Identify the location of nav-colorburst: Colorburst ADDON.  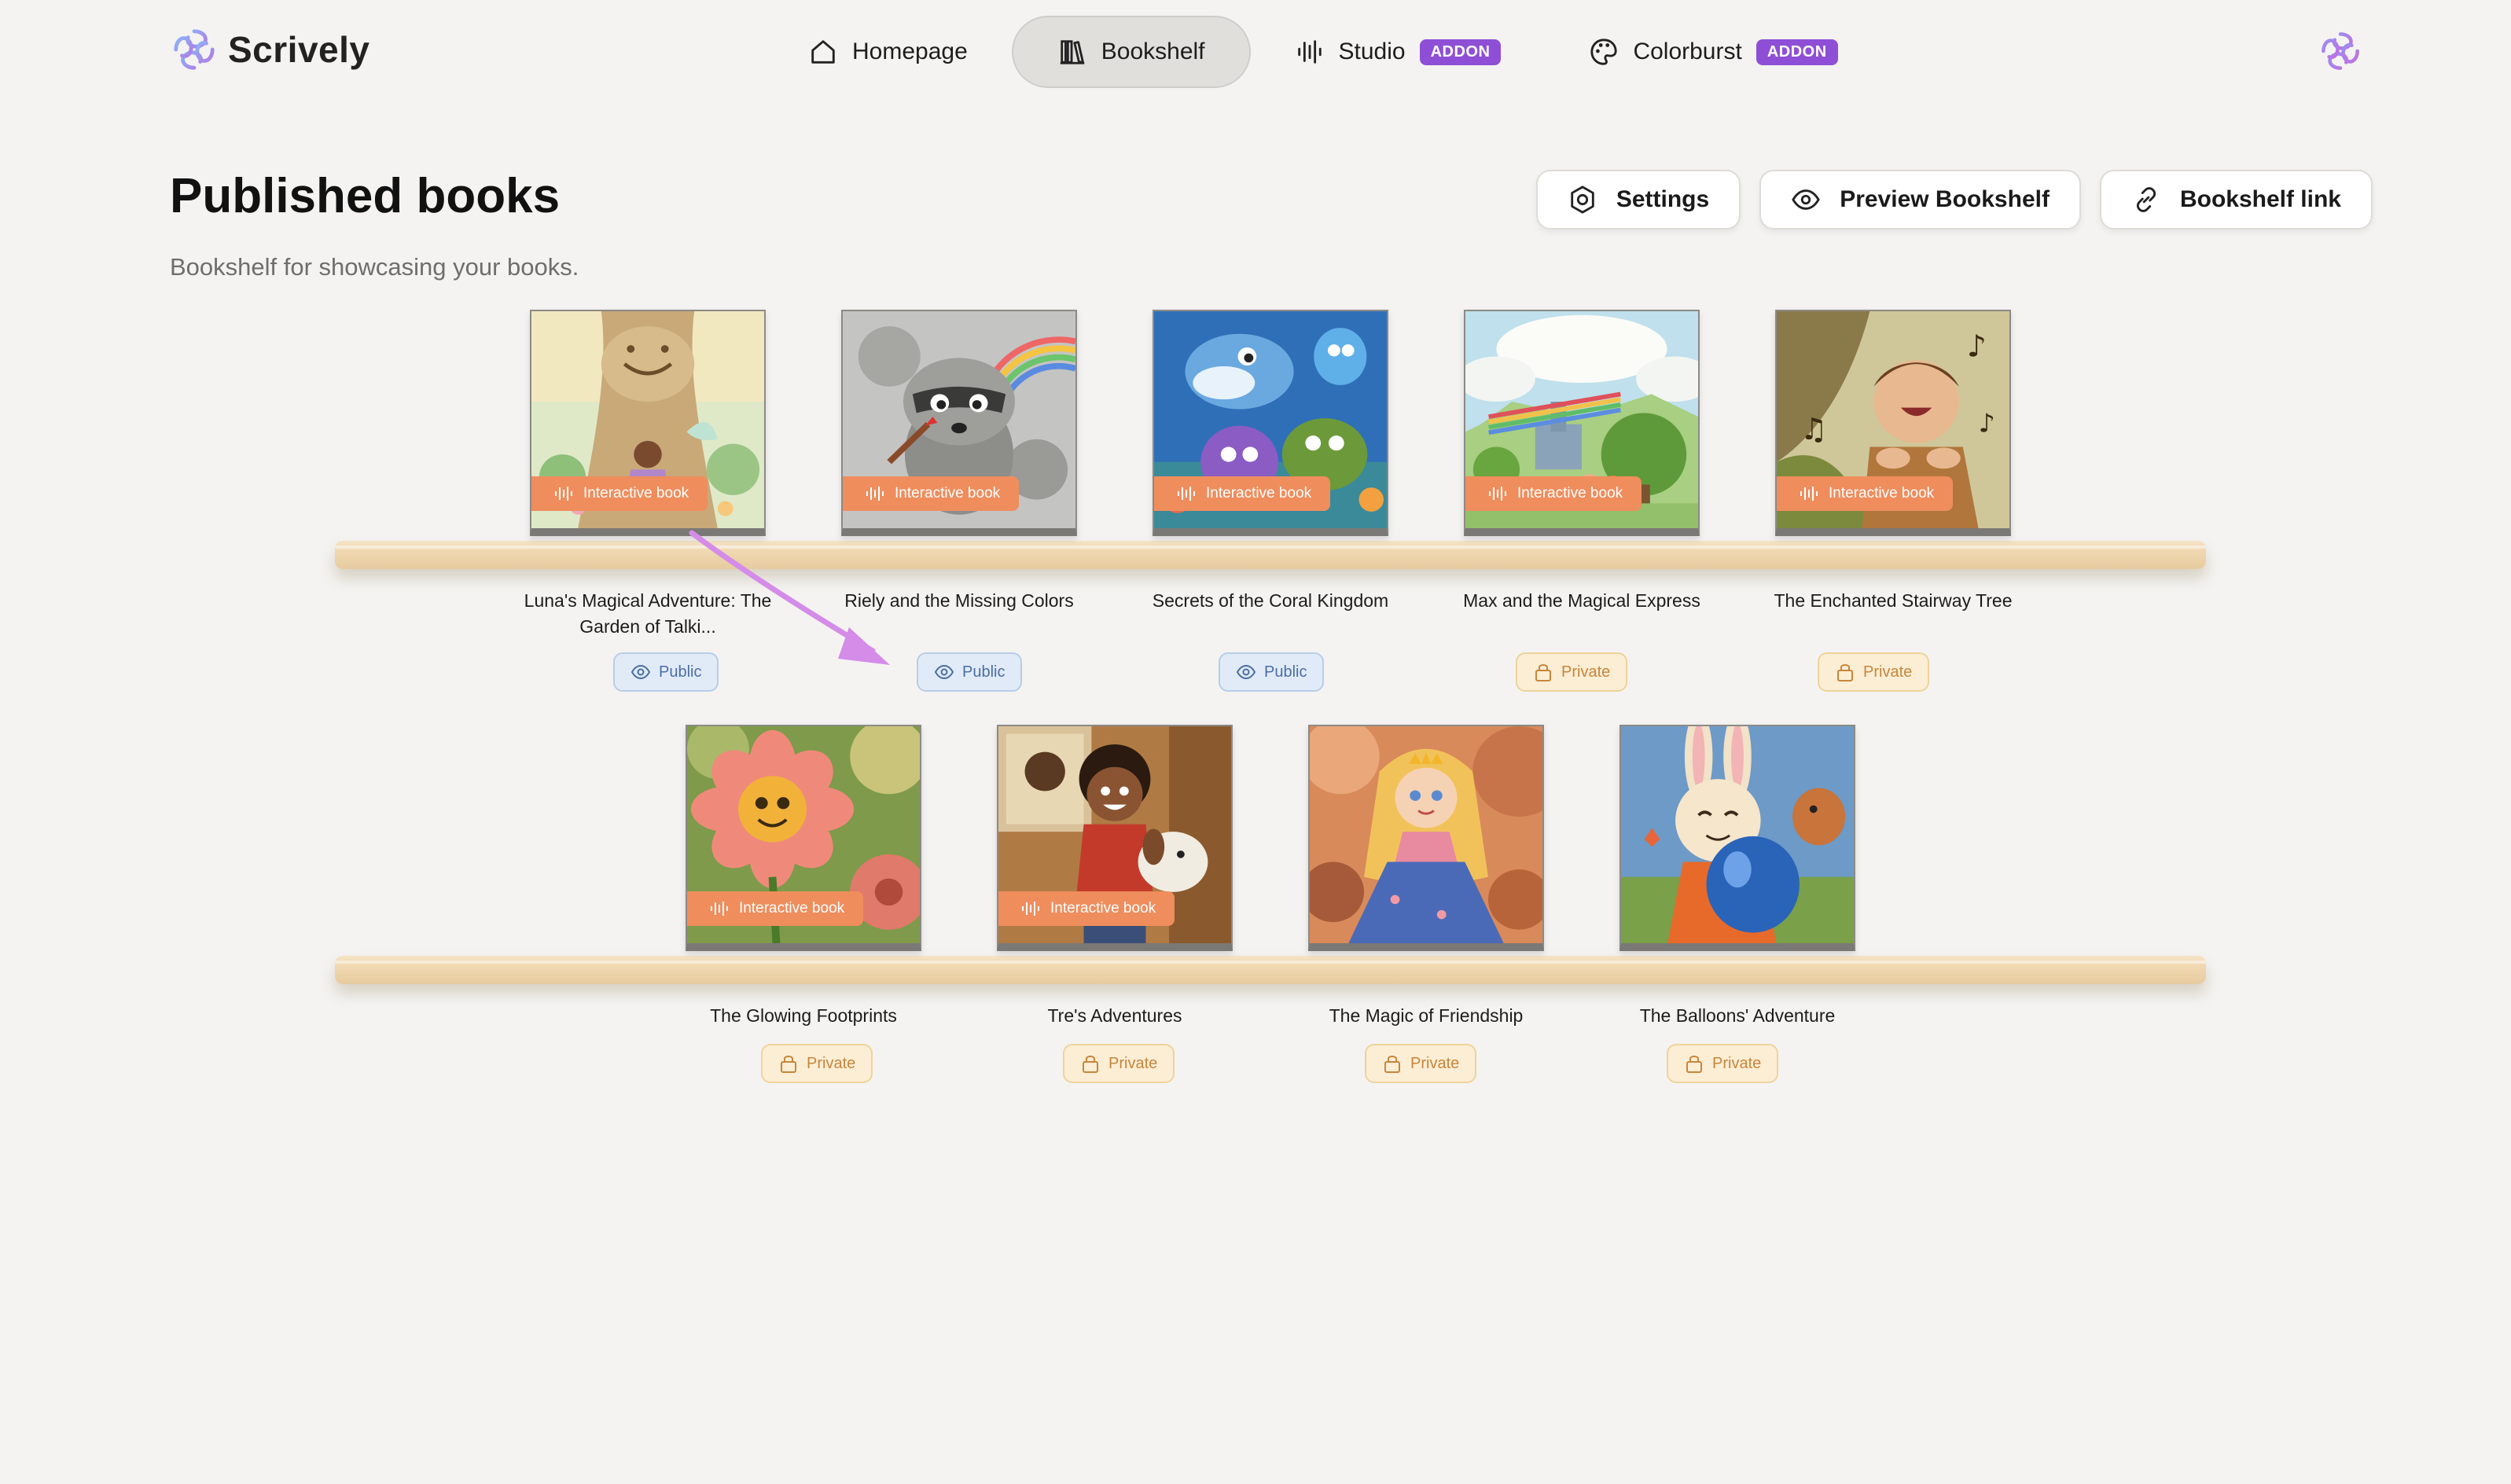
(1713, 52).